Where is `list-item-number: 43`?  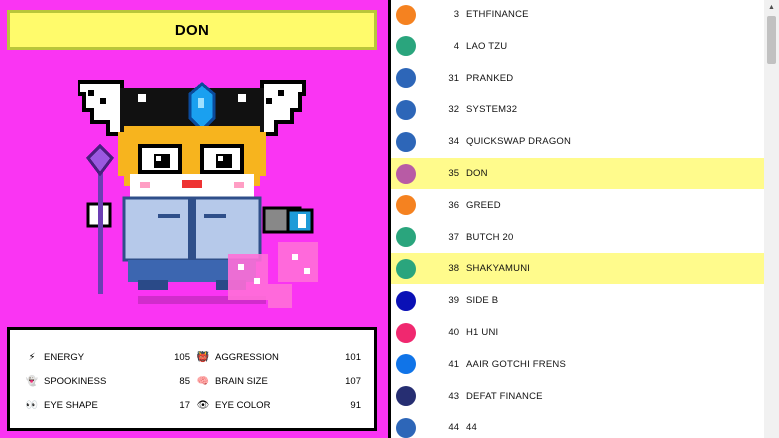 list-item-number: 43 is located at coordinates (453, 396).